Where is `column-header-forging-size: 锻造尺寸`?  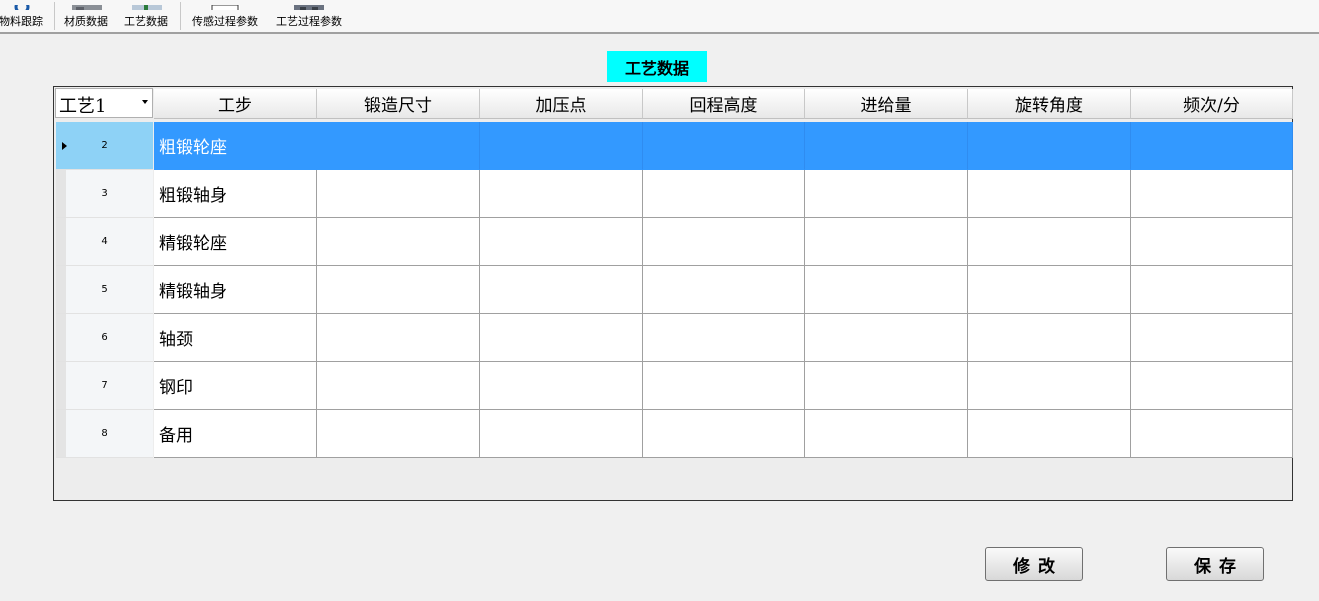 column-header-forging-size: 锻造尺寸 is located at coordinates (398, 104).